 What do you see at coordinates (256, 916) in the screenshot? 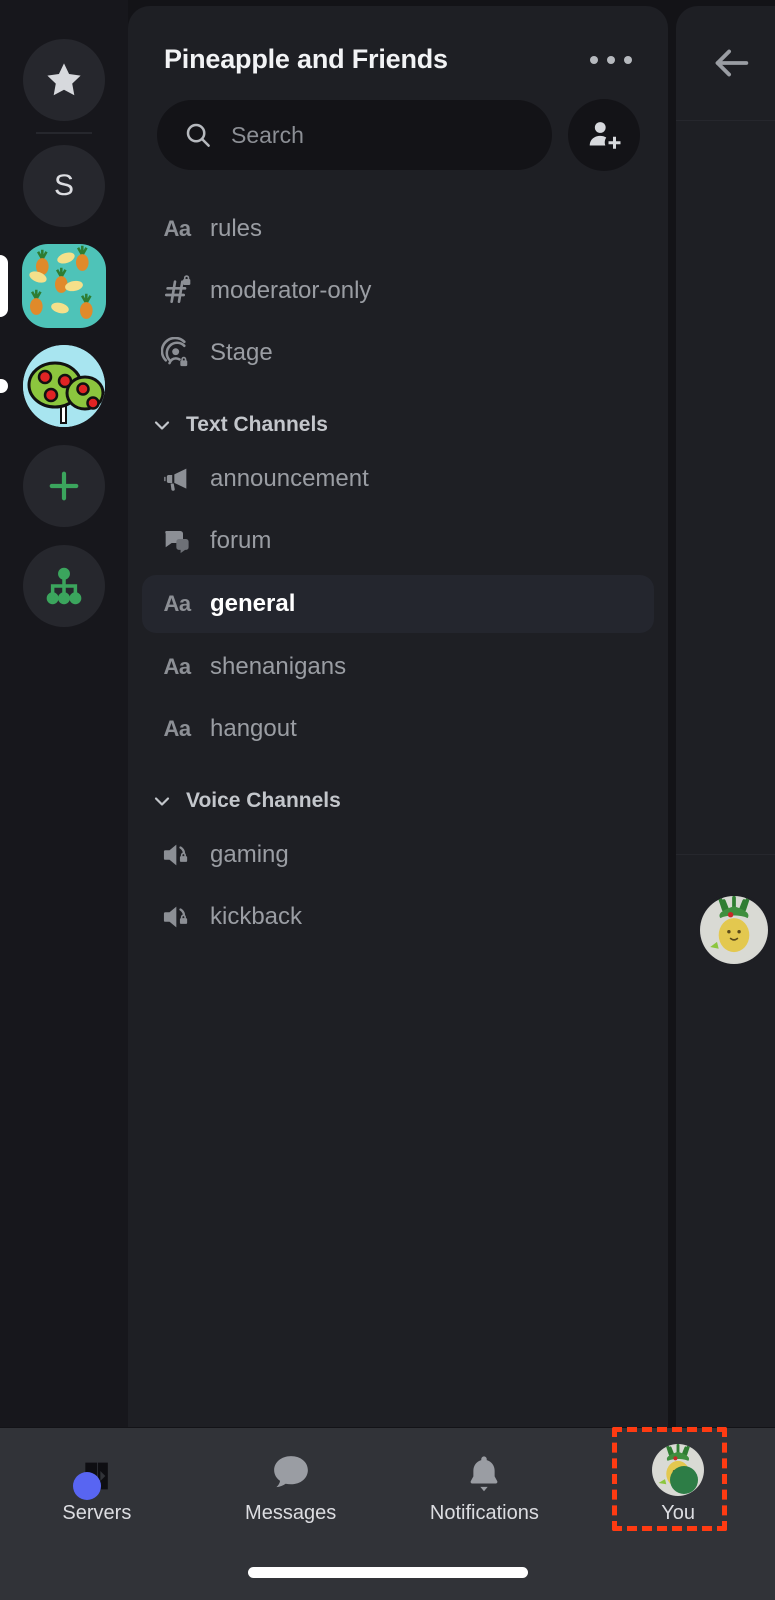
I see `channel-label: kickback` at bounding box center [256, 916].